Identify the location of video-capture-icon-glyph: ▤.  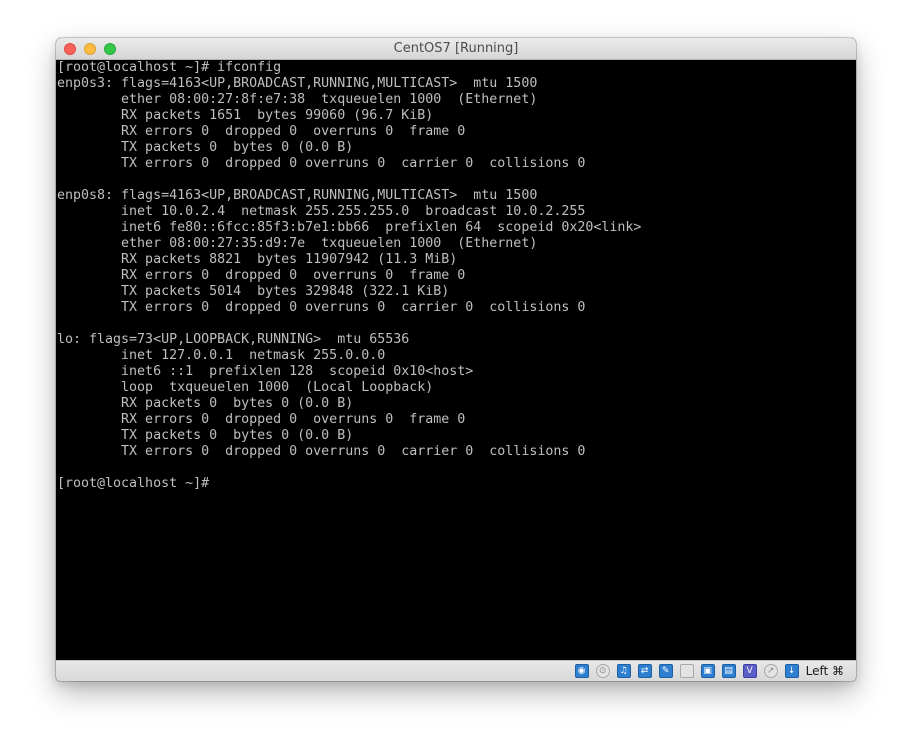
(728, 671).